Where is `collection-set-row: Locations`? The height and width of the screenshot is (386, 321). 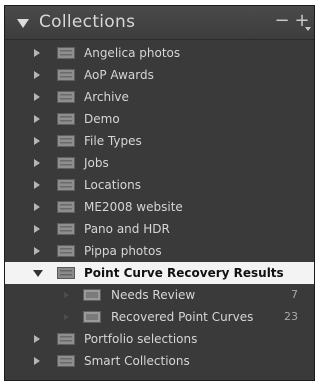 collection-set-row: Locations is located at coordinates (159, 185).